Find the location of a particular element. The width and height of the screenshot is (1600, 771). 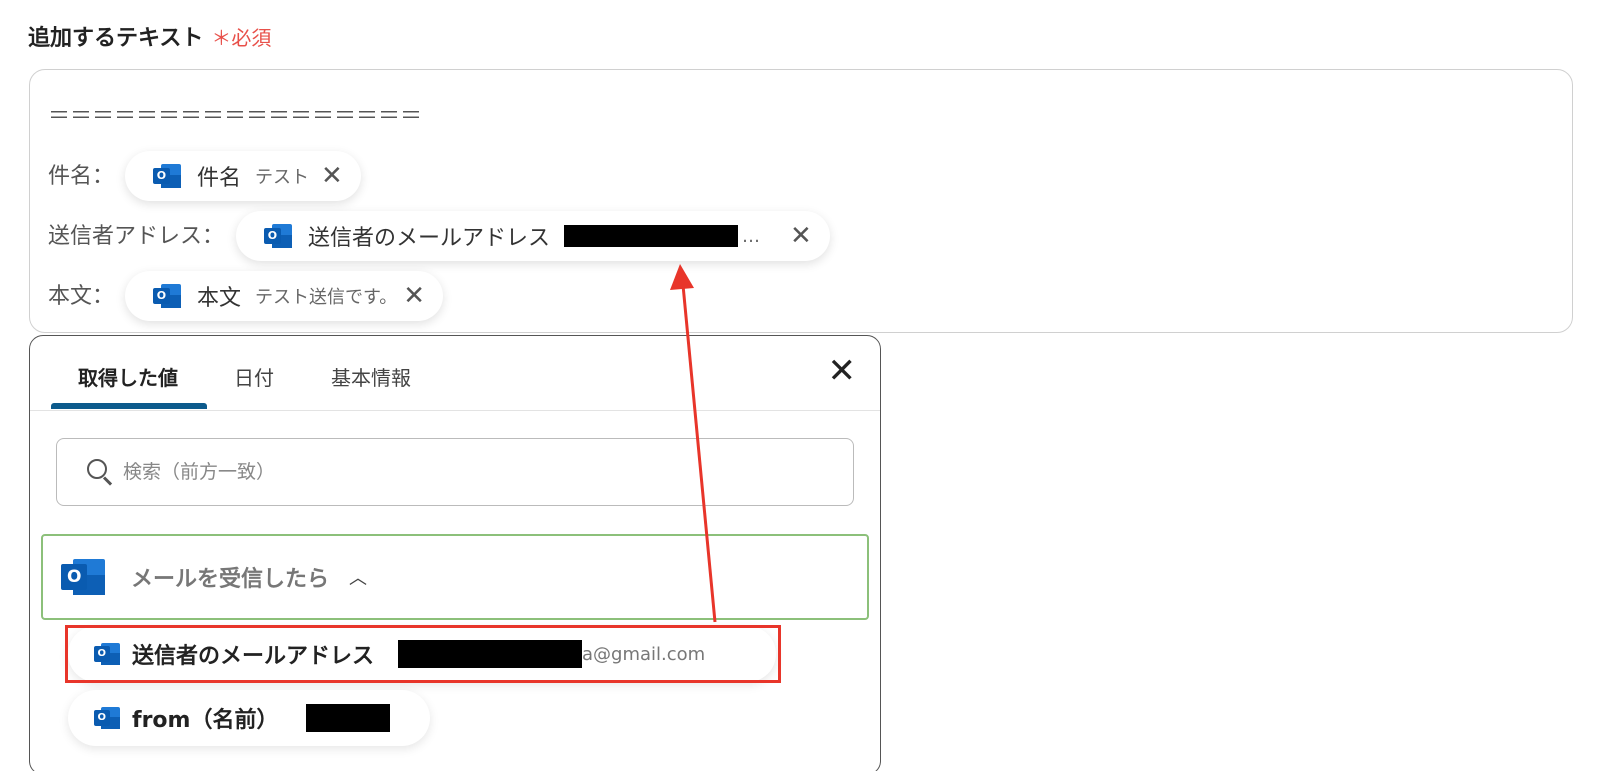

subject-line-label: 件名： is located at coordinates (81, 176).